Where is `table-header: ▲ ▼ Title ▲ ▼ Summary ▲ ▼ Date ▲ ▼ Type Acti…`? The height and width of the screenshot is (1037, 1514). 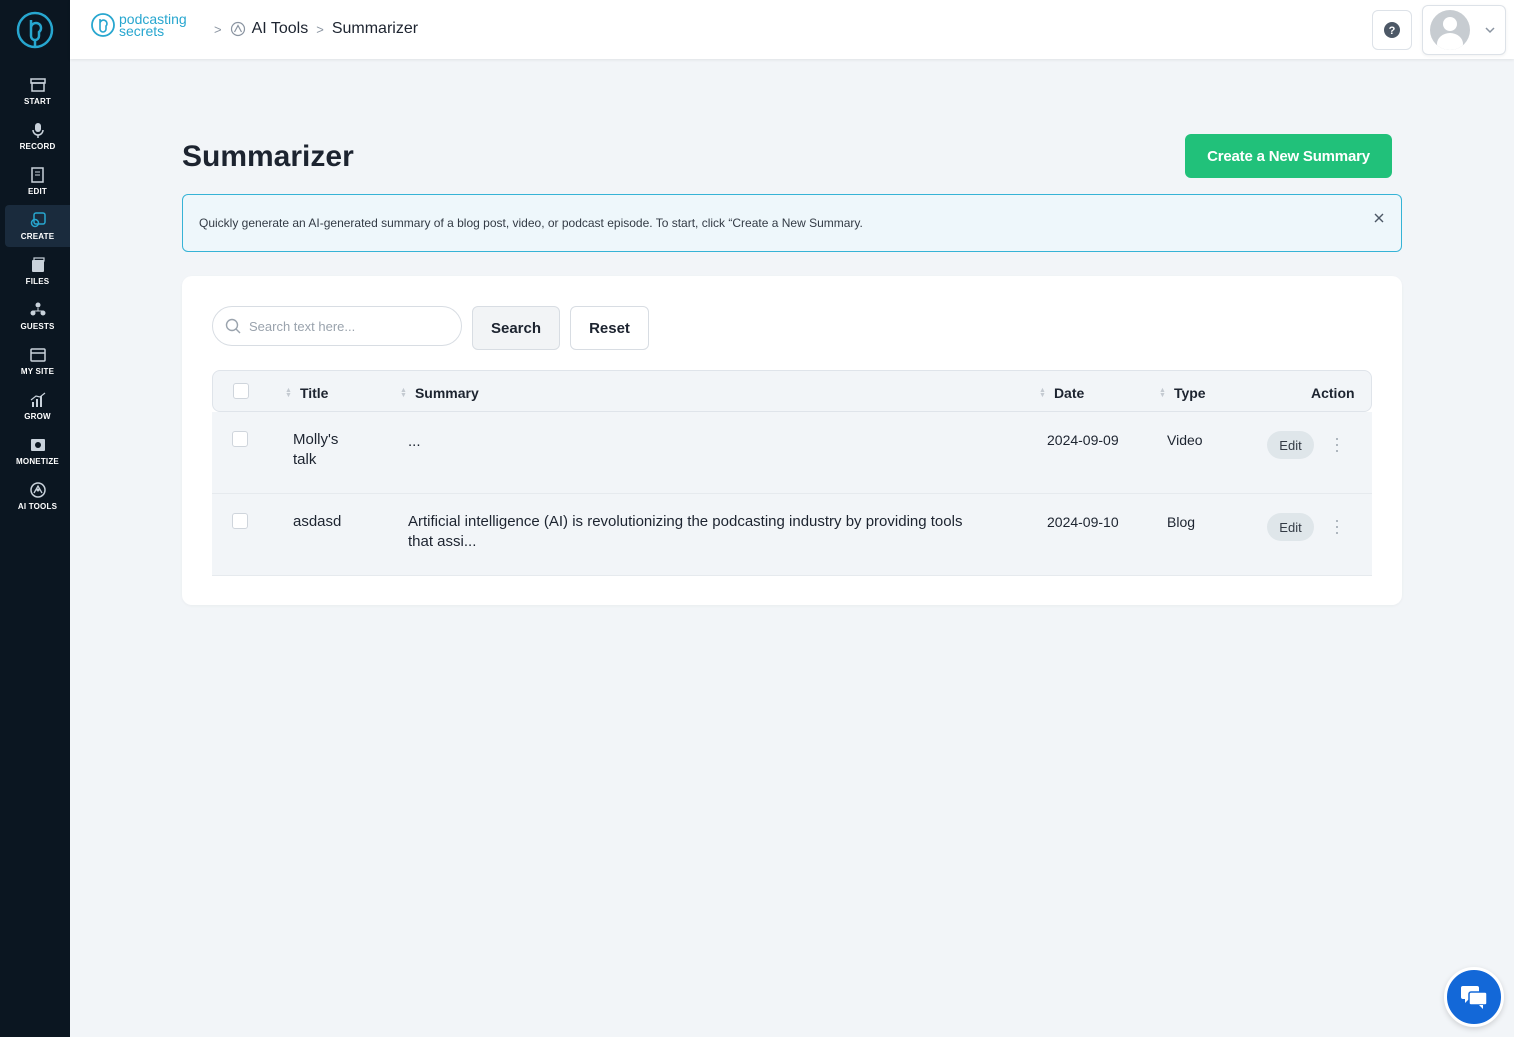
table-header: ▲ ▼ Title ▲ ▼ Summary ▲ ▼ Date ▲ ▼ Type Acti… is located at coordinates (792, 391).